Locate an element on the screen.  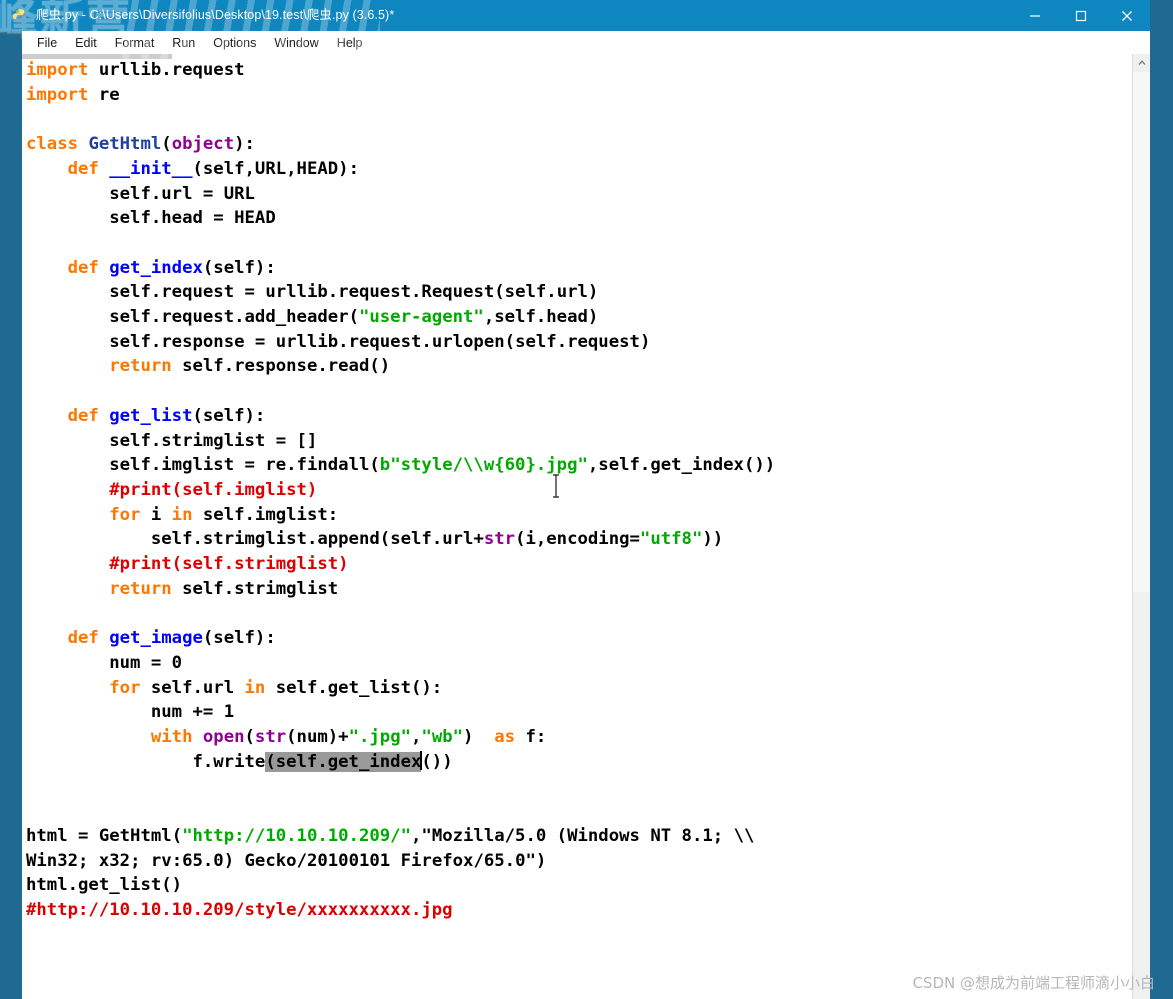
menu-item-options: Options is located at coordinates (234, 43).